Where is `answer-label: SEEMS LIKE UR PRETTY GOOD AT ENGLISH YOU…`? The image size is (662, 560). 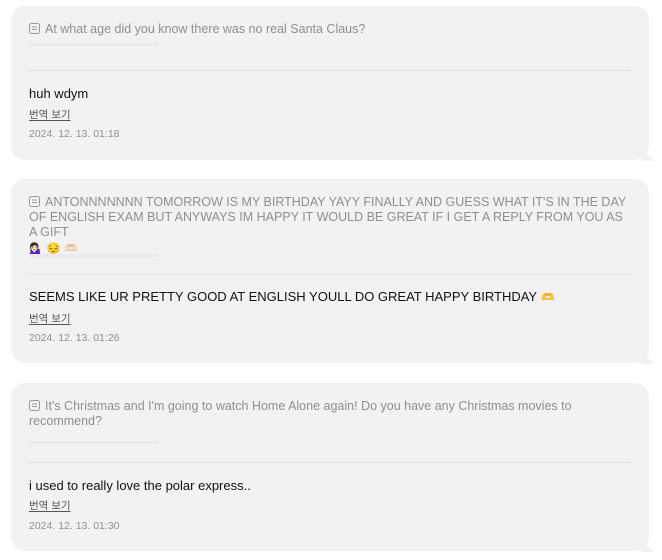 answer-label: SEEMS LIKE UR PRETTY GOOD AT ENGLISH YOU… is located at coordinates (283, 296).